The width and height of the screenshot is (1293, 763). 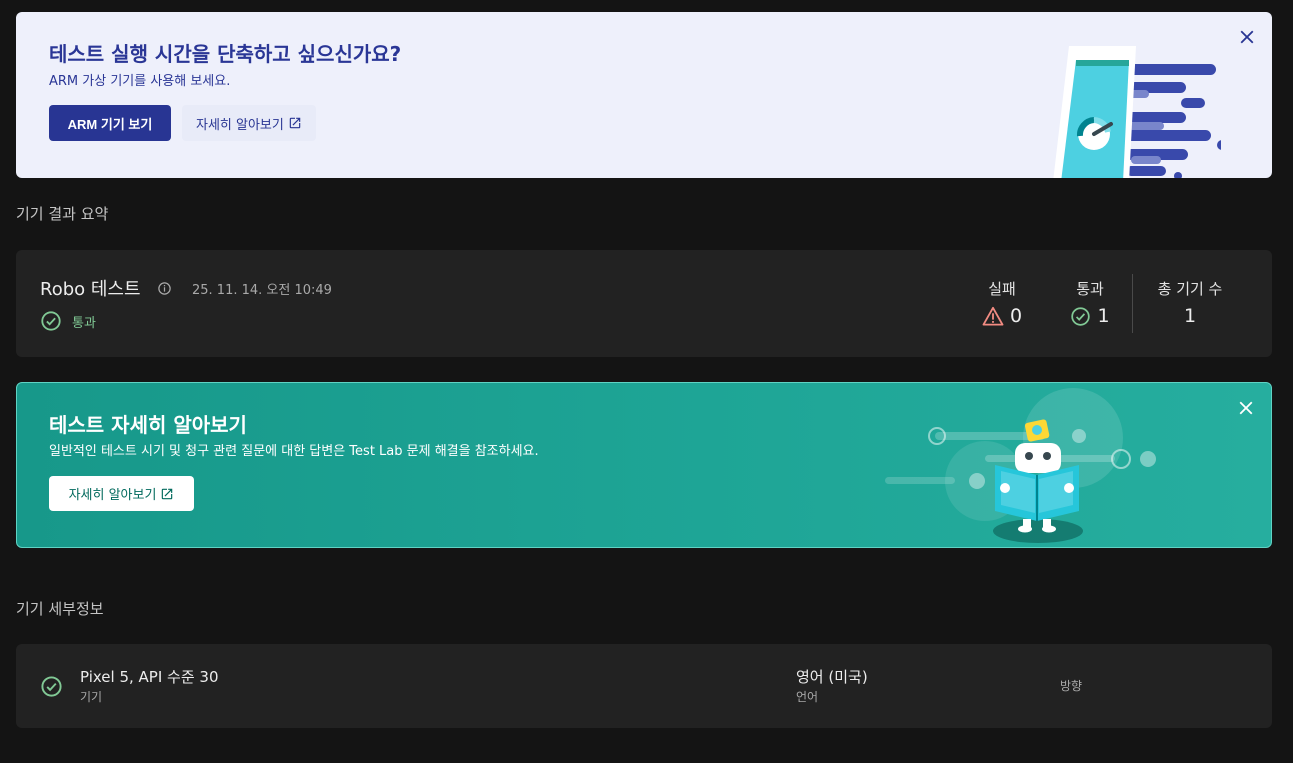 What do you see at coordinates (164, 288) in the screenshot?
I see `info-icon` at bounding box center [164, 288].